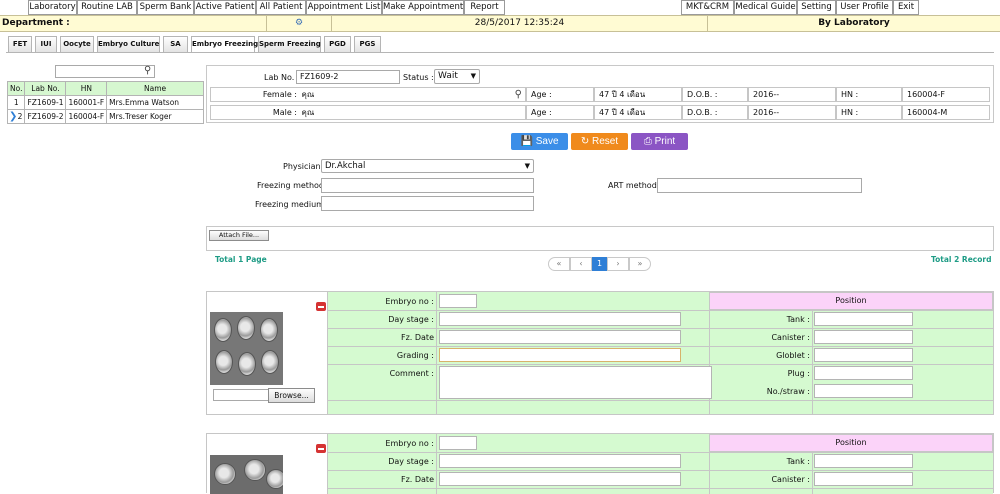  What do you see at coordinates (863, 355) in the screenshot?
I see `goblet-input` at bounding box center [863, 355].